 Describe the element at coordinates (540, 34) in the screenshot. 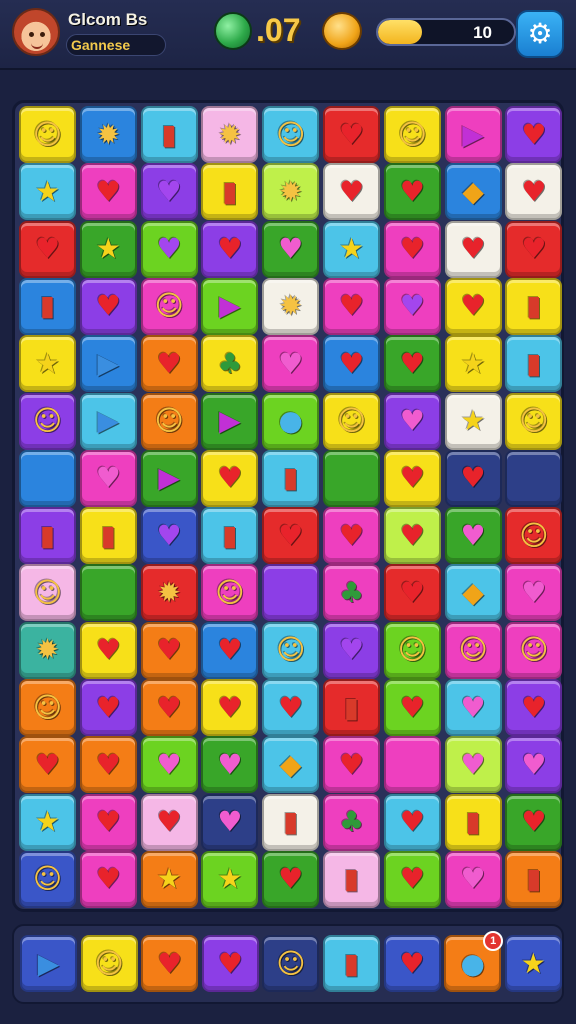

I see `settings-gear-icon: ⚙` at that location.